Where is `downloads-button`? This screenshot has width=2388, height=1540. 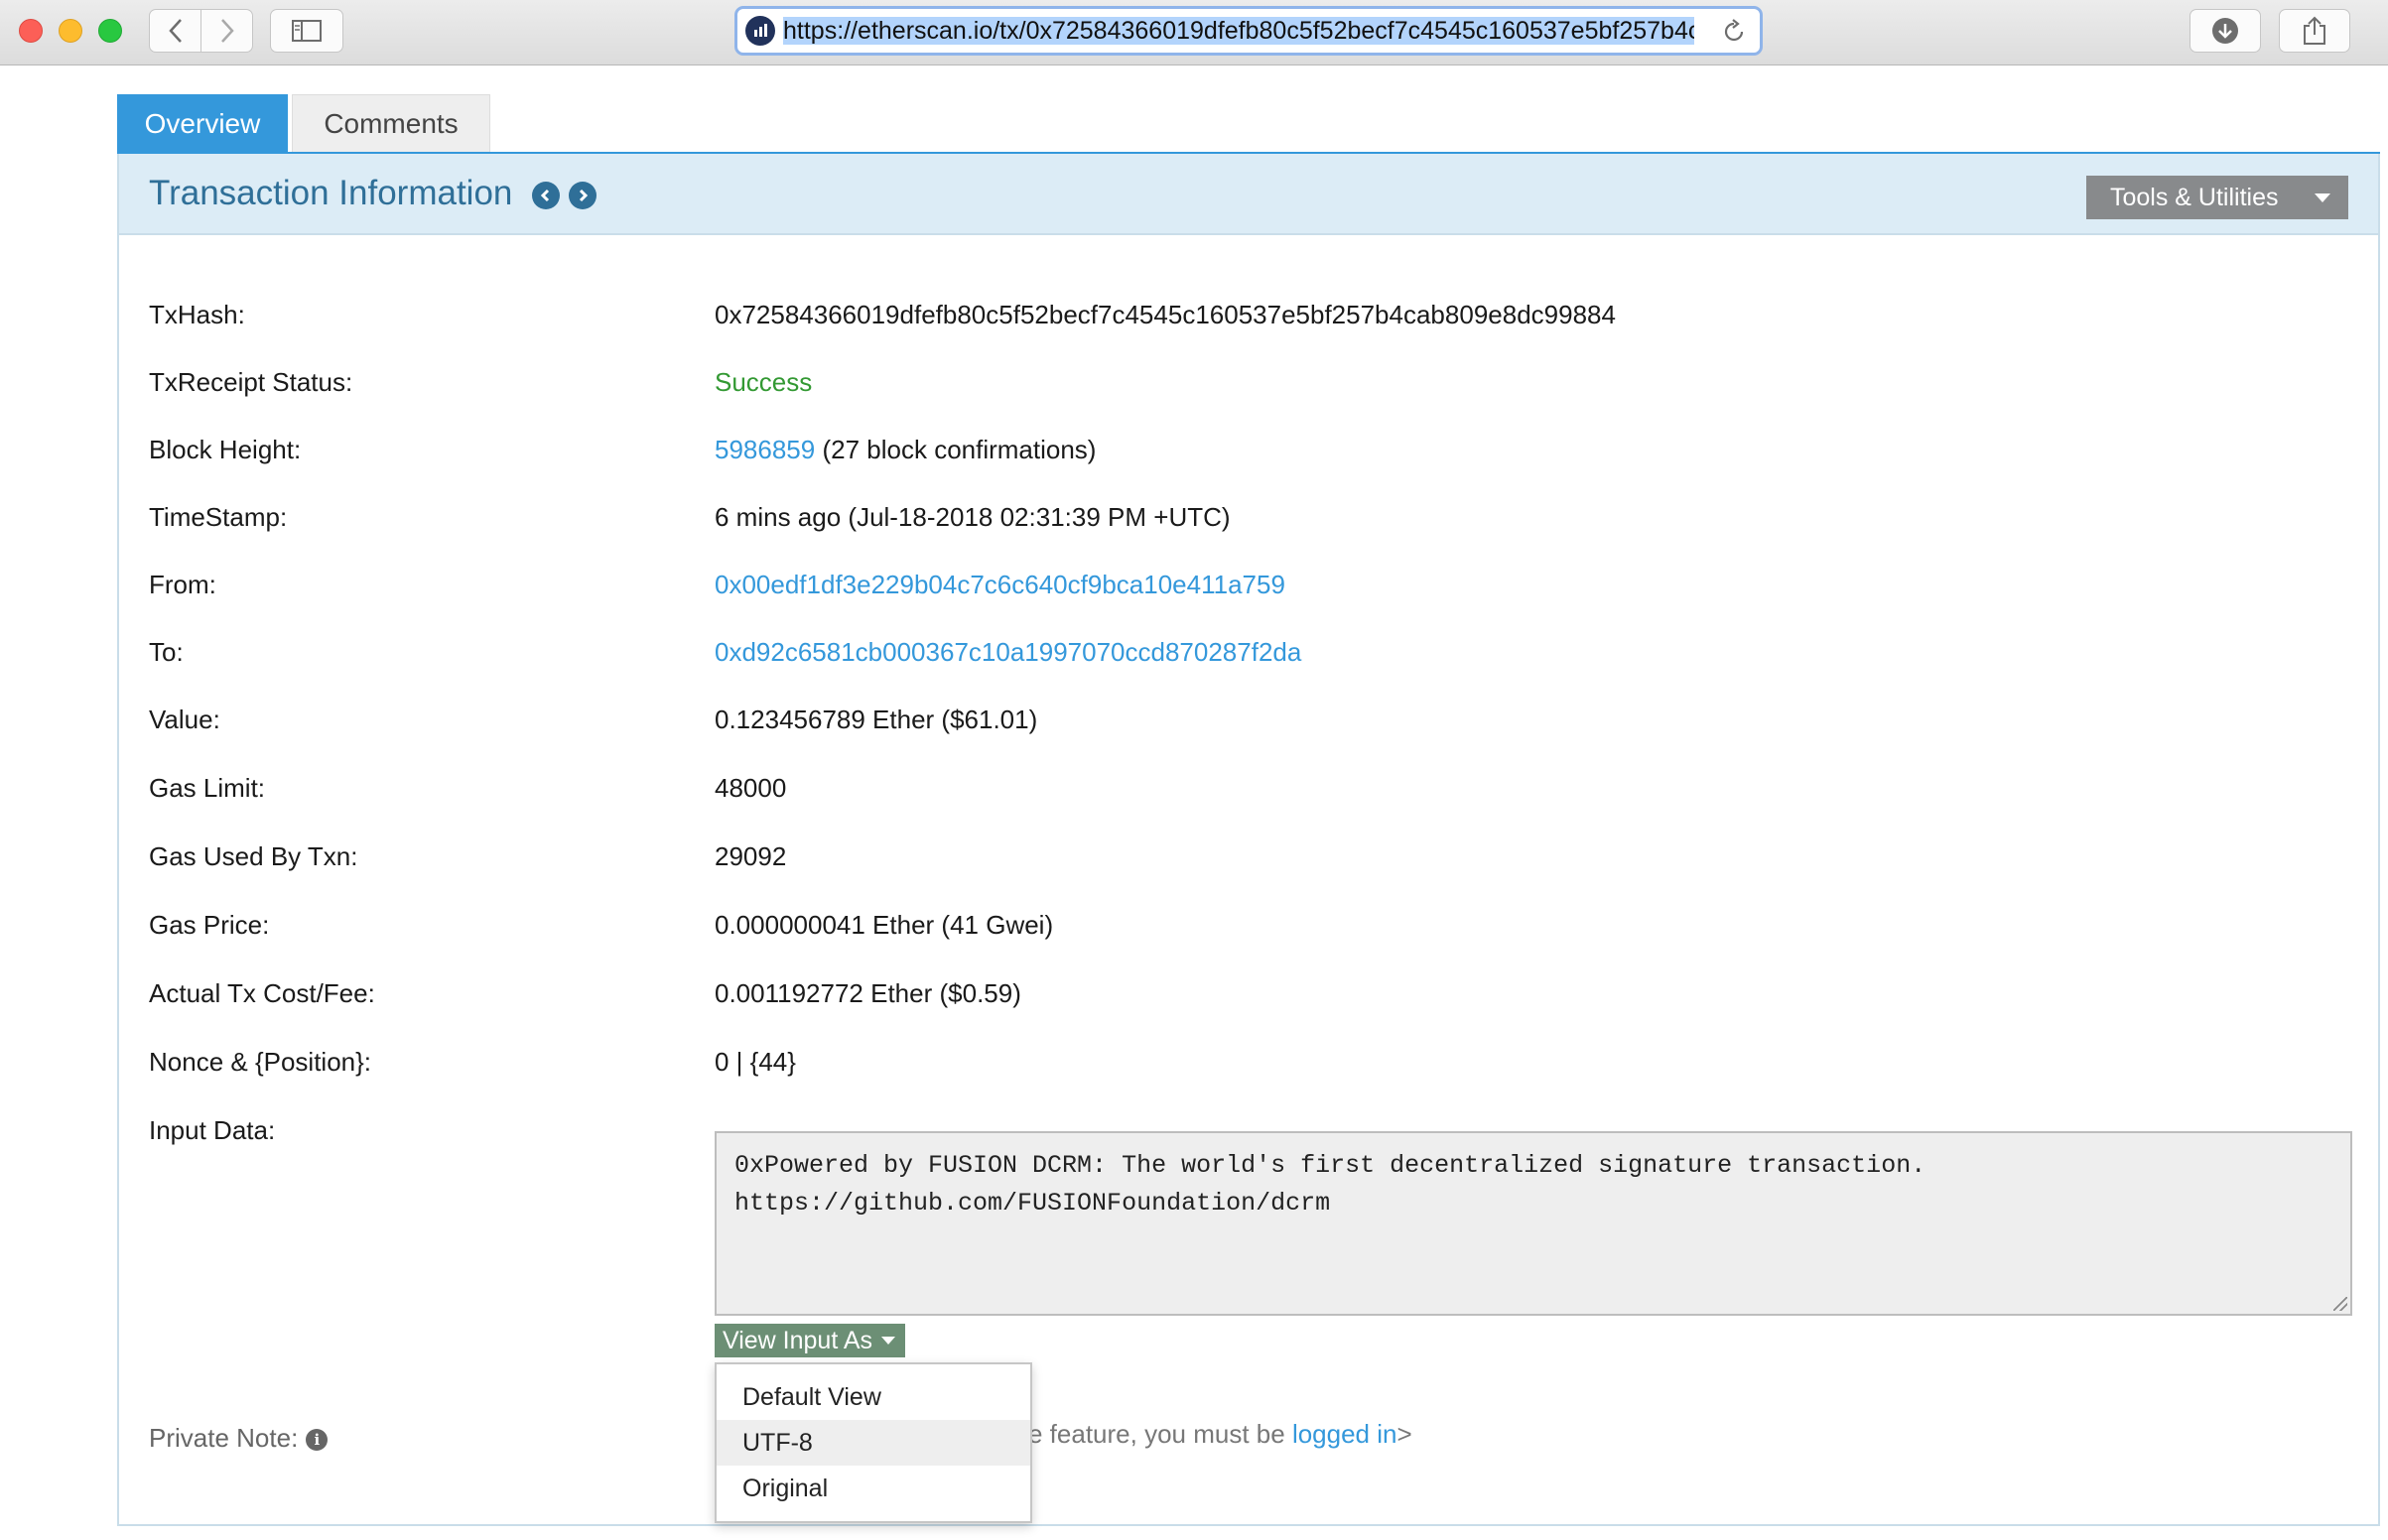
downloads-button is located at coordinates (2225, 31).